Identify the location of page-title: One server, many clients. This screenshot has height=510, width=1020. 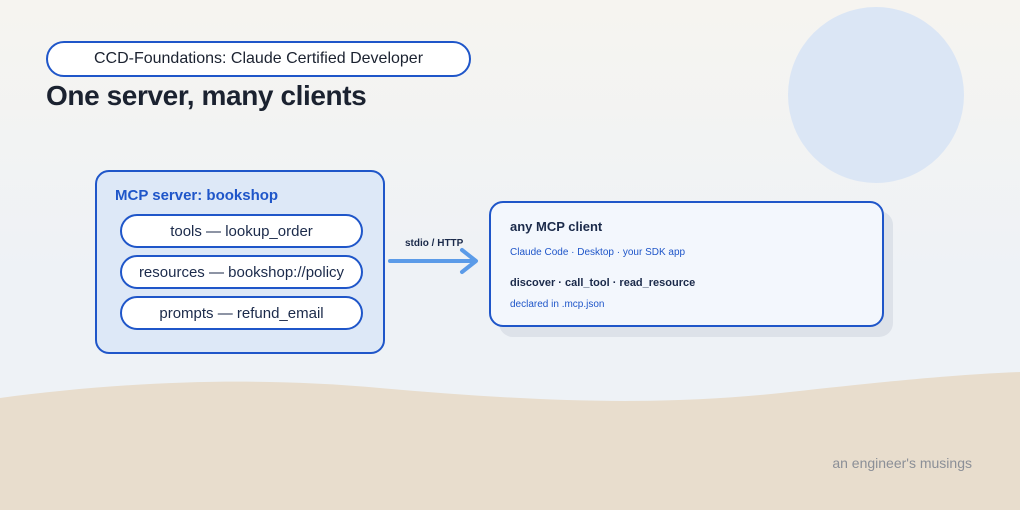
(206, 95).